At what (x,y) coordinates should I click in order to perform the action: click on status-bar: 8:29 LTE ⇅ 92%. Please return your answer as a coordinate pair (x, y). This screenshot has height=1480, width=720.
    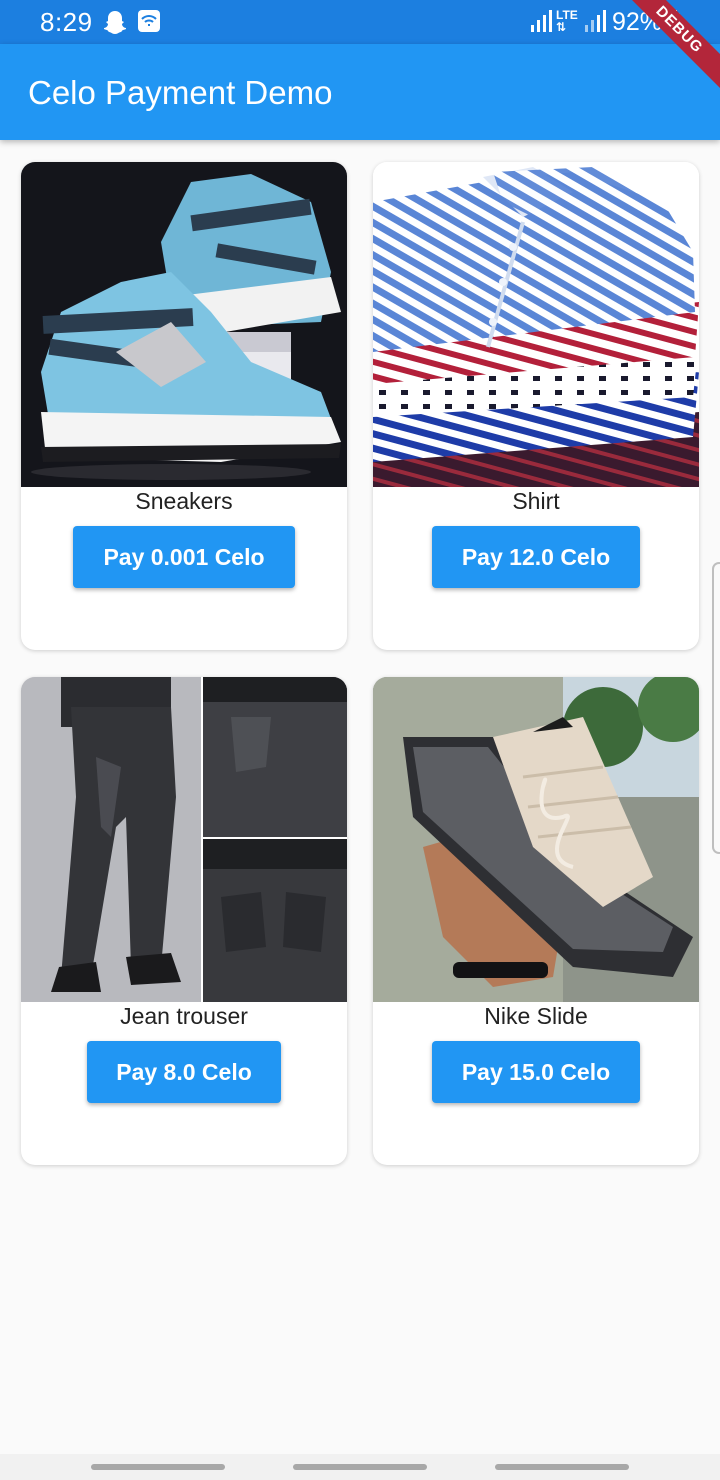
    Looking at the image, I should click on (360, 22).